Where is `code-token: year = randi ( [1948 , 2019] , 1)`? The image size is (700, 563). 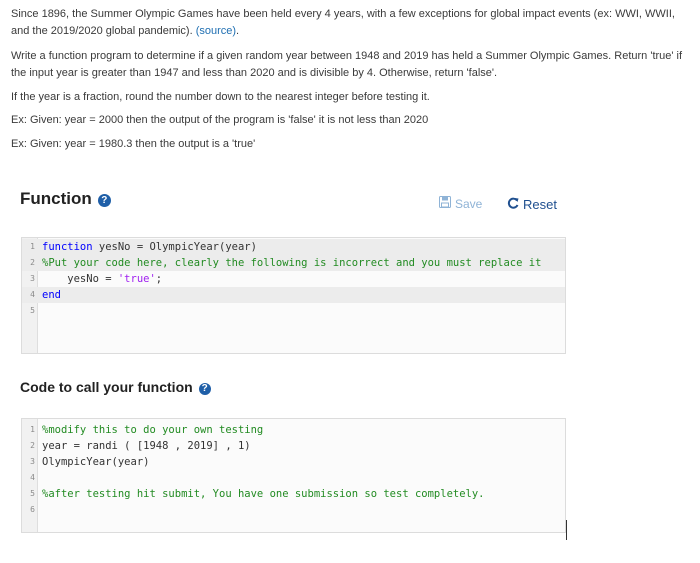
code-token: year = randi ( [1948 , 2019] , 1) is located at coordinates (146, 446).